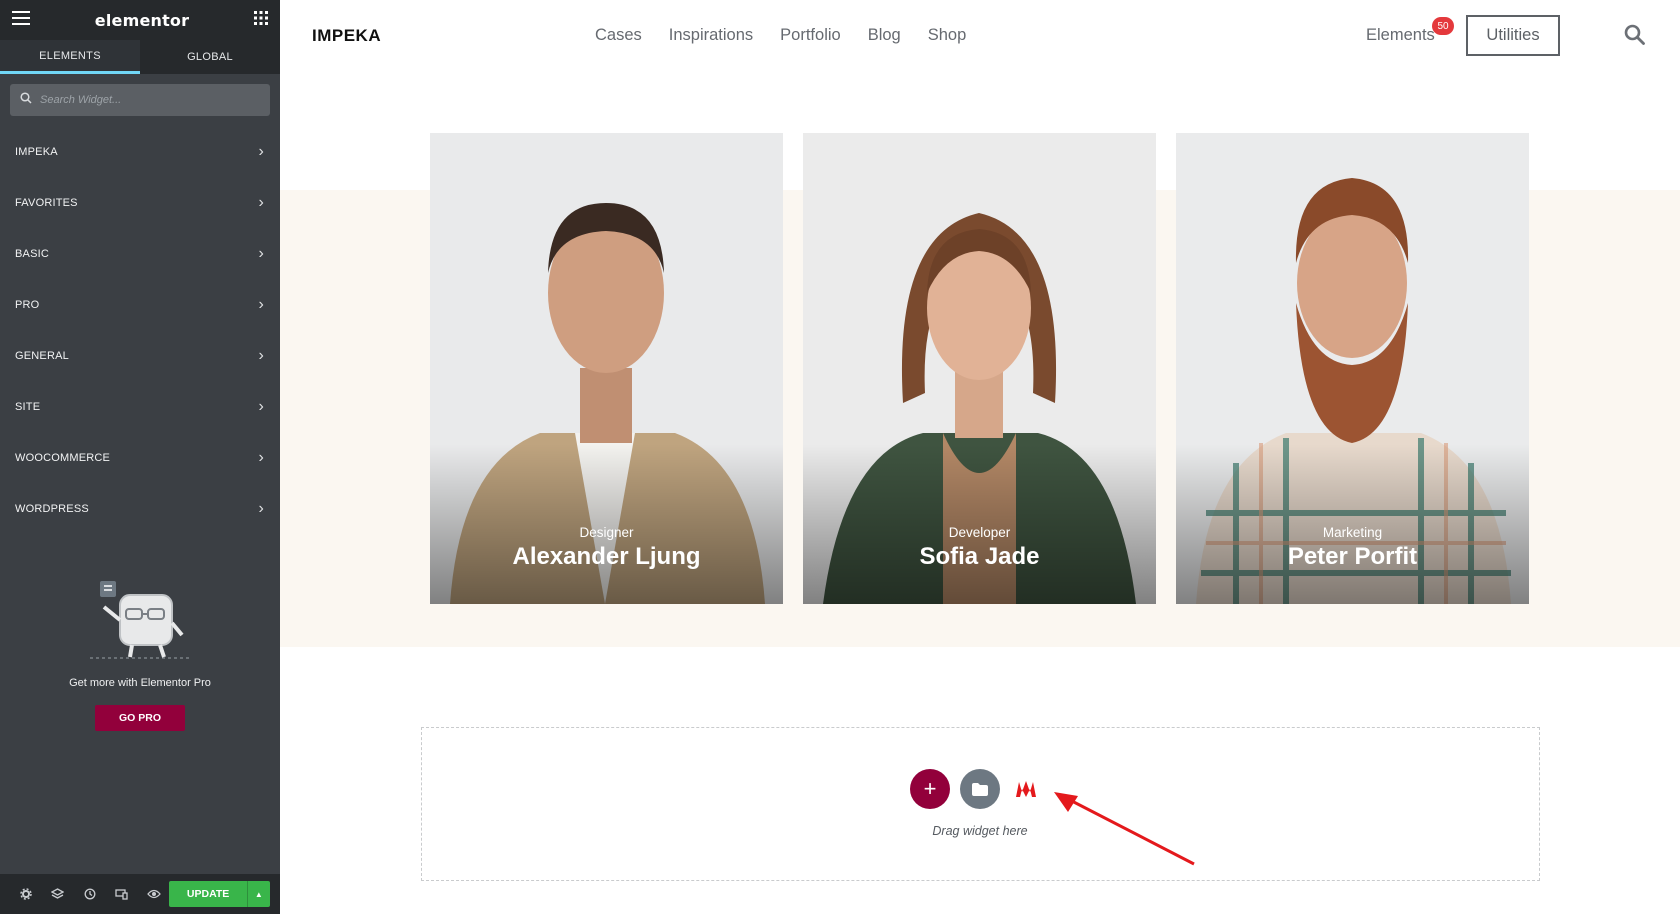 The width and height of the screenshot is (1680, 914). What do you see at coordinates (70, 57) in the screenshot?
I see `tab-elements: ELEMENTS` at bounding box center [70, 57].